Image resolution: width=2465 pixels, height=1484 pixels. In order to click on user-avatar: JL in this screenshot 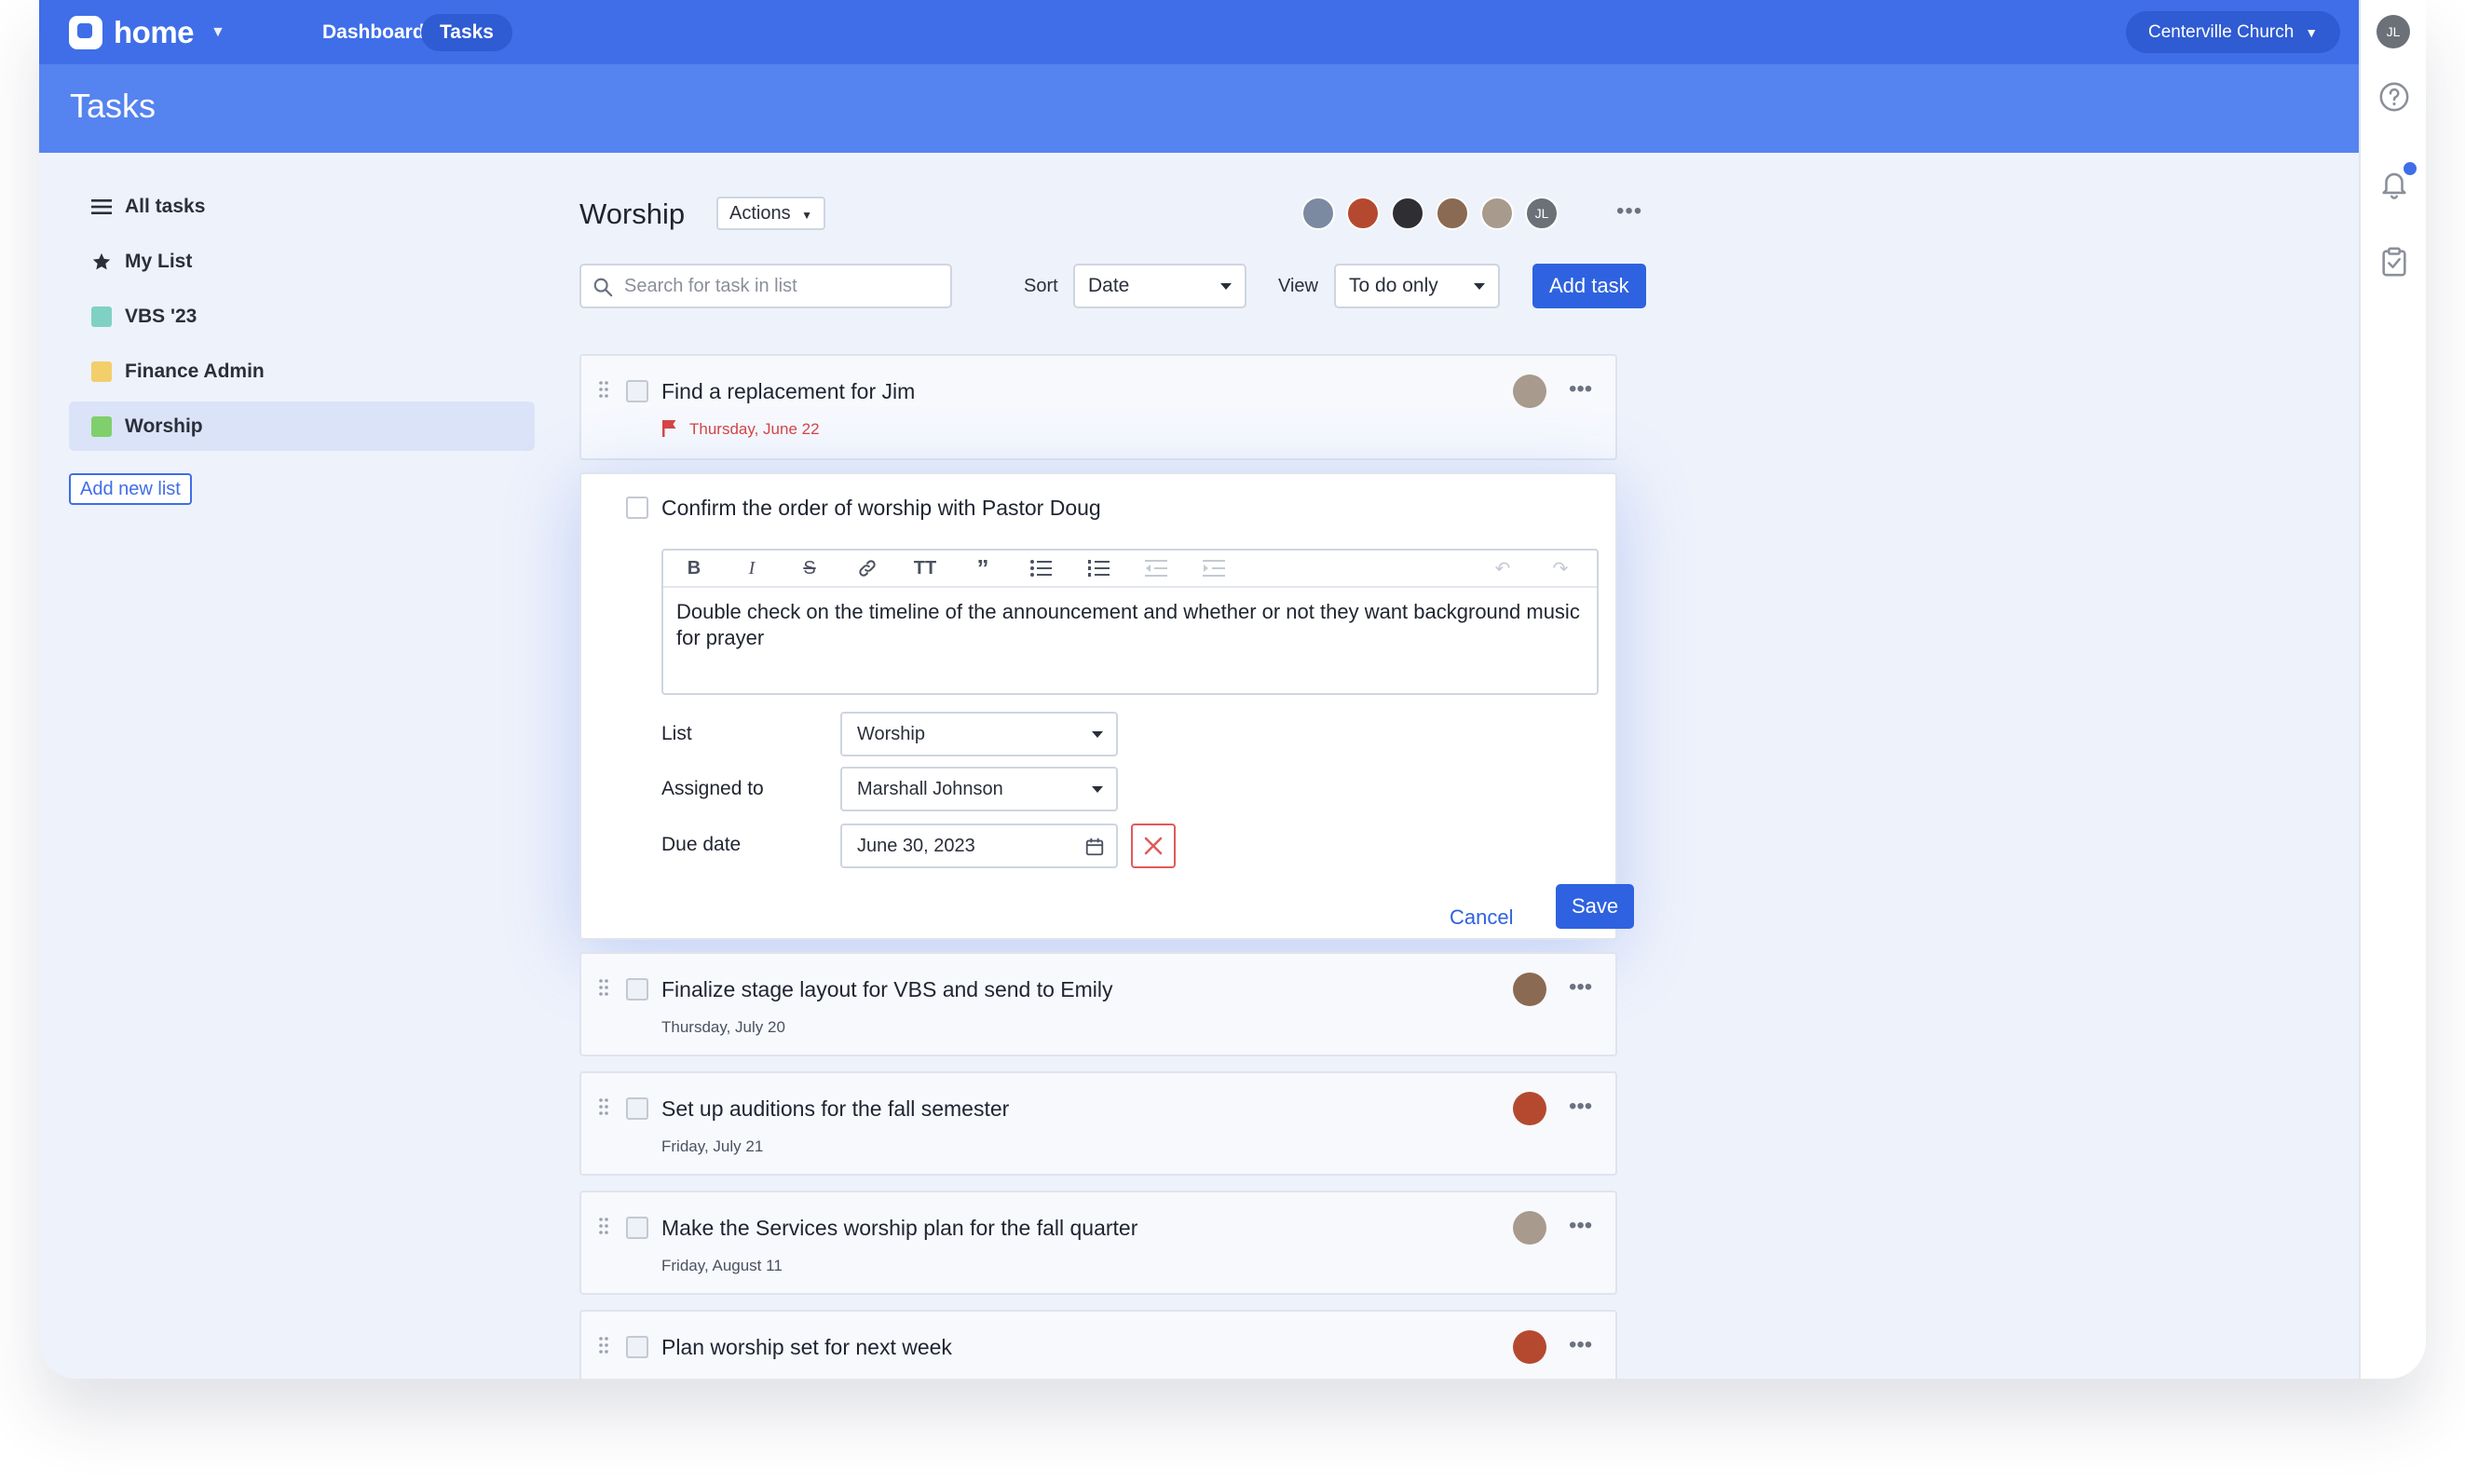, I will do `click(2393, 31)`.